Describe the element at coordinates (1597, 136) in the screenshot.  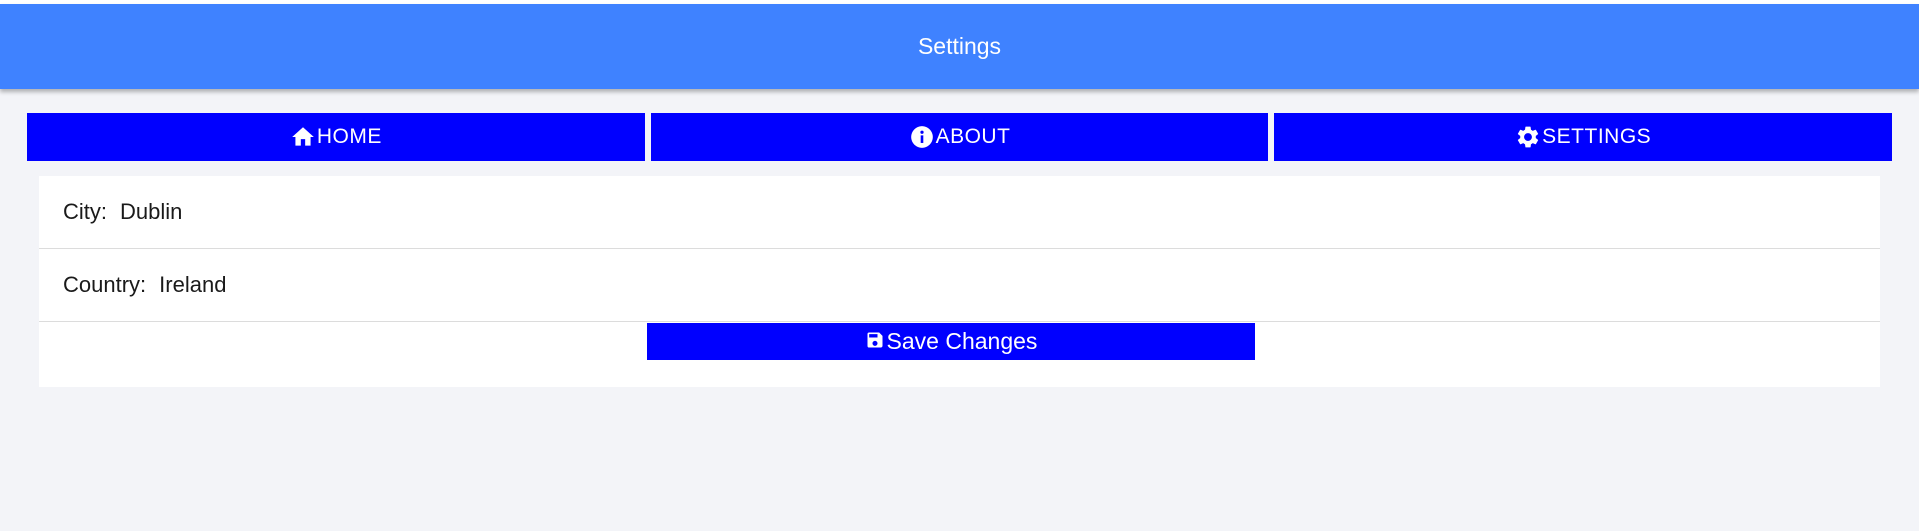
I see `tab-settings-label: SETTINGS` at that location.